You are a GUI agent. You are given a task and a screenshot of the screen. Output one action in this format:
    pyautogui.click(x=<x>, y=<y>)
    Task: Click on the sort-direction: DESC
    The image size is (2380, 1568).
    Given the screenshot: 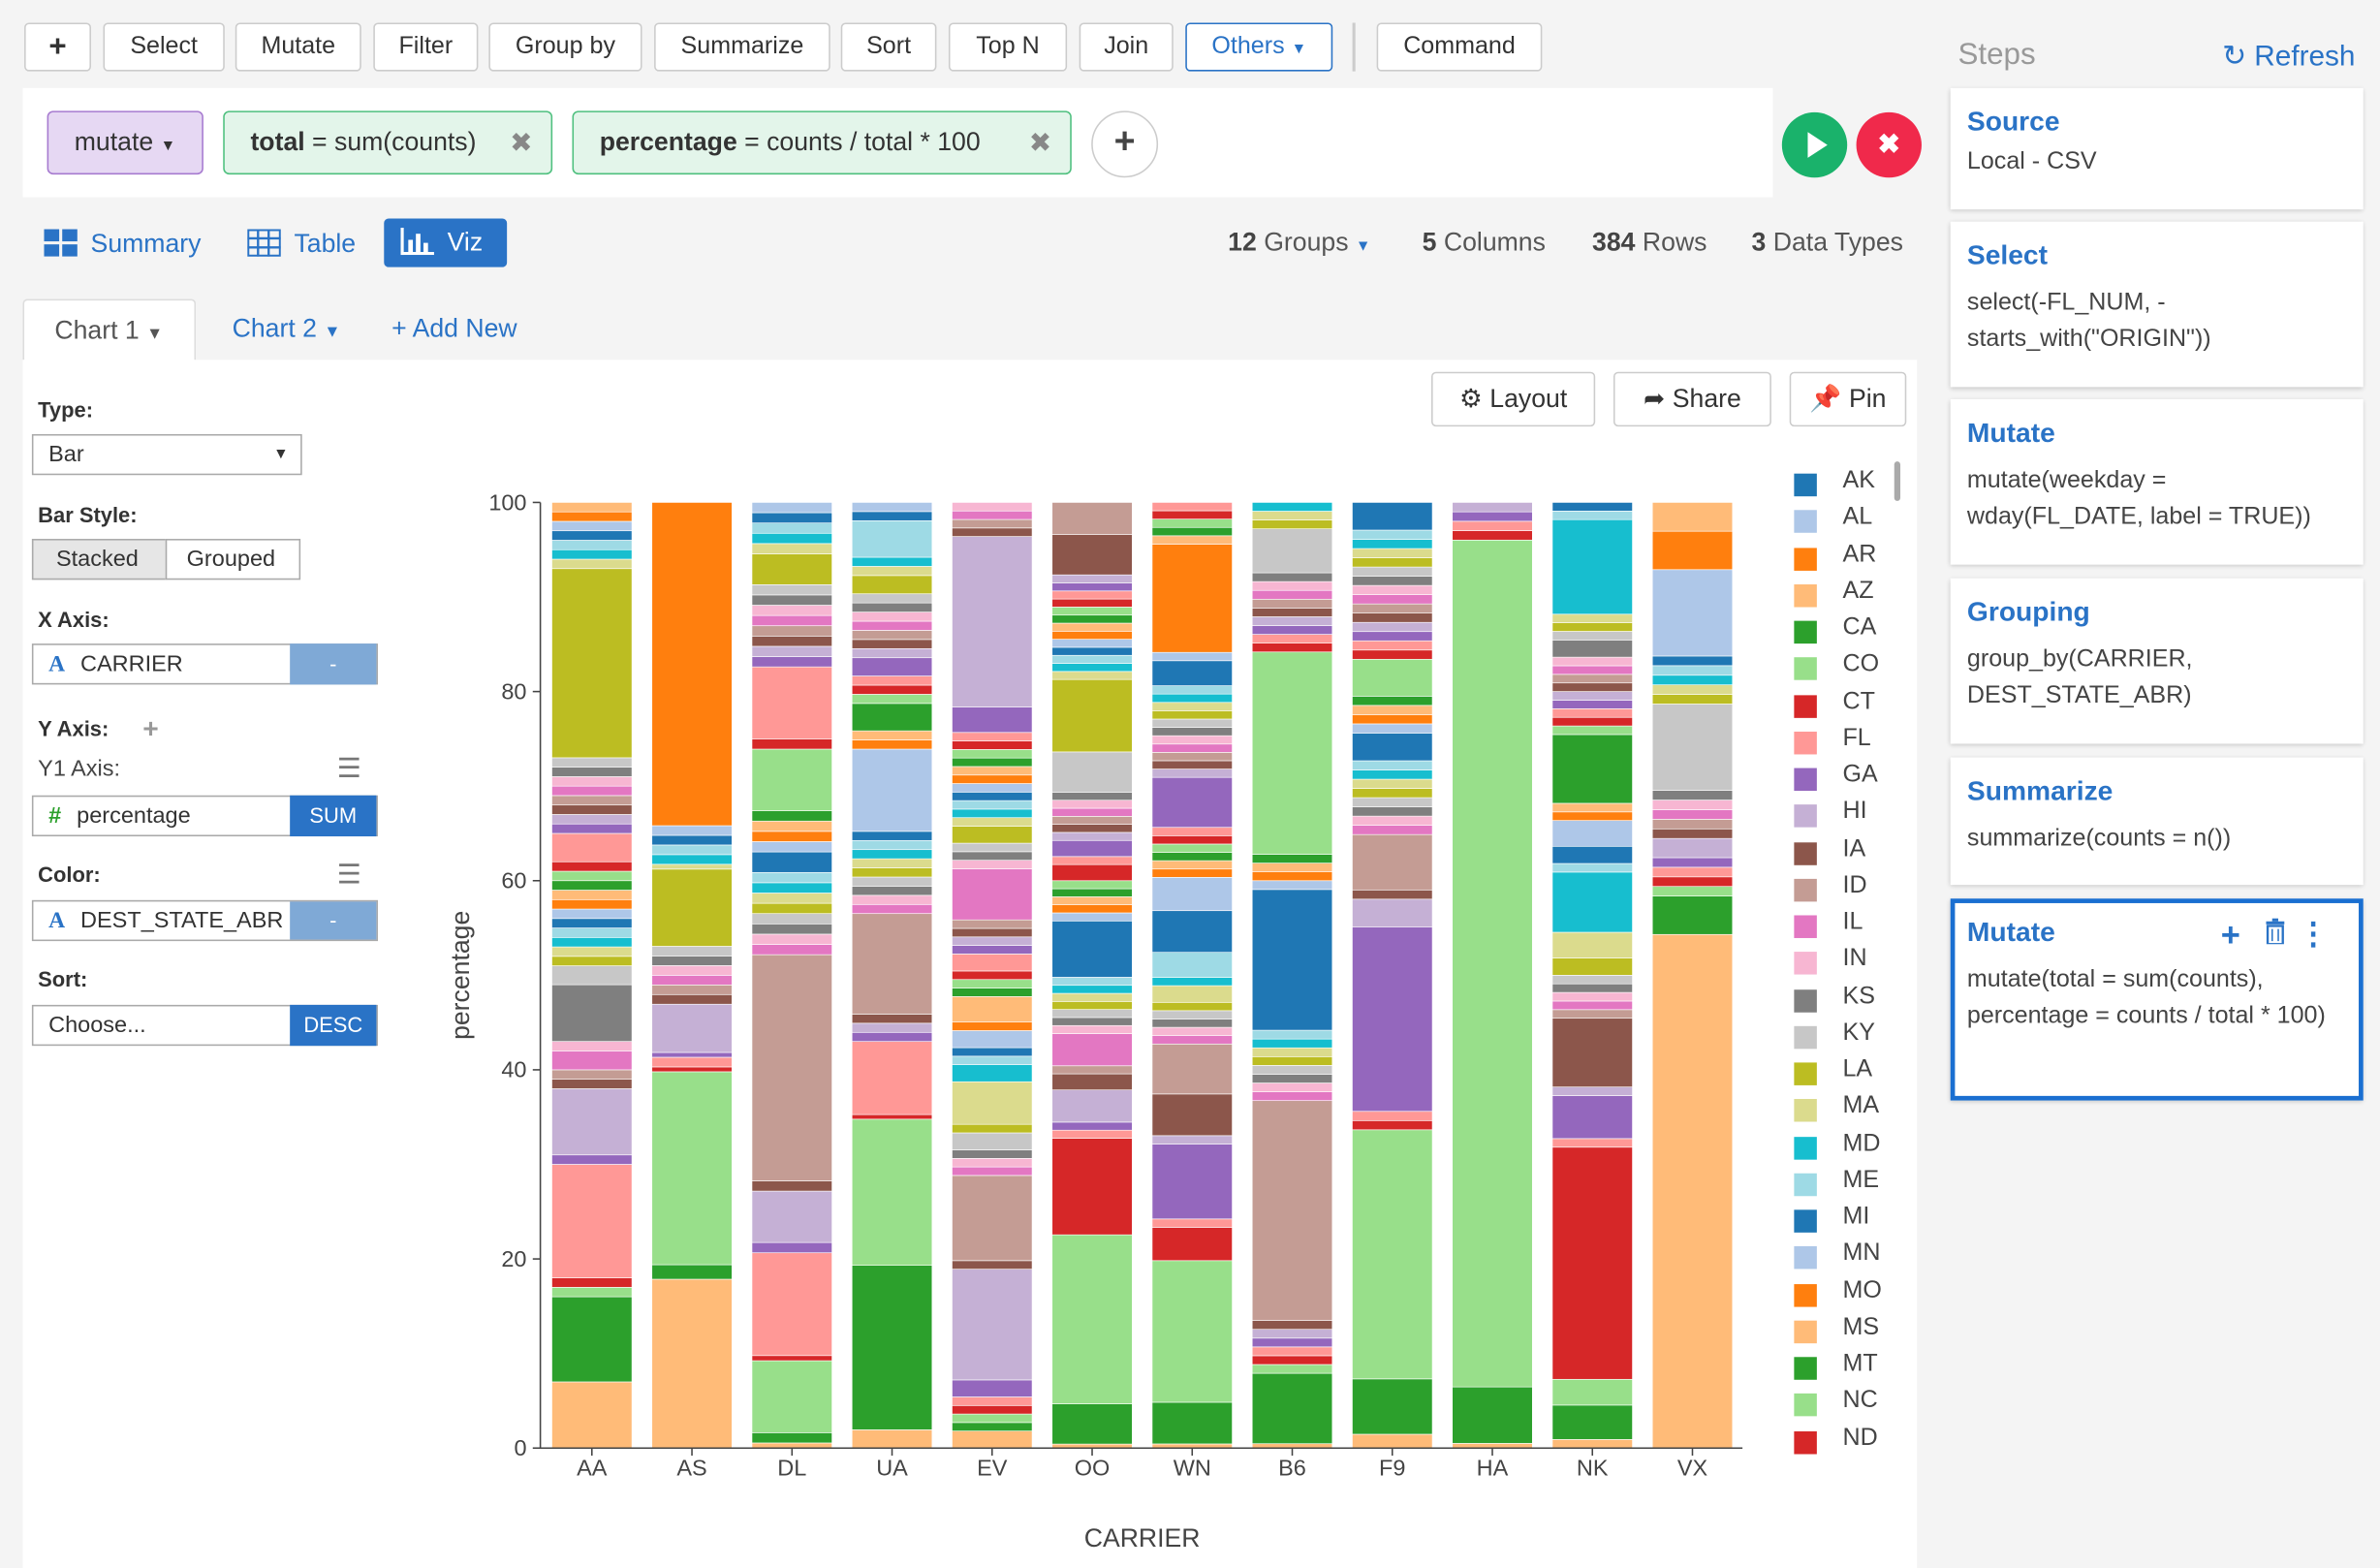 What is the action you would take?
    pyautogui.click(x=333, y=1025)
    